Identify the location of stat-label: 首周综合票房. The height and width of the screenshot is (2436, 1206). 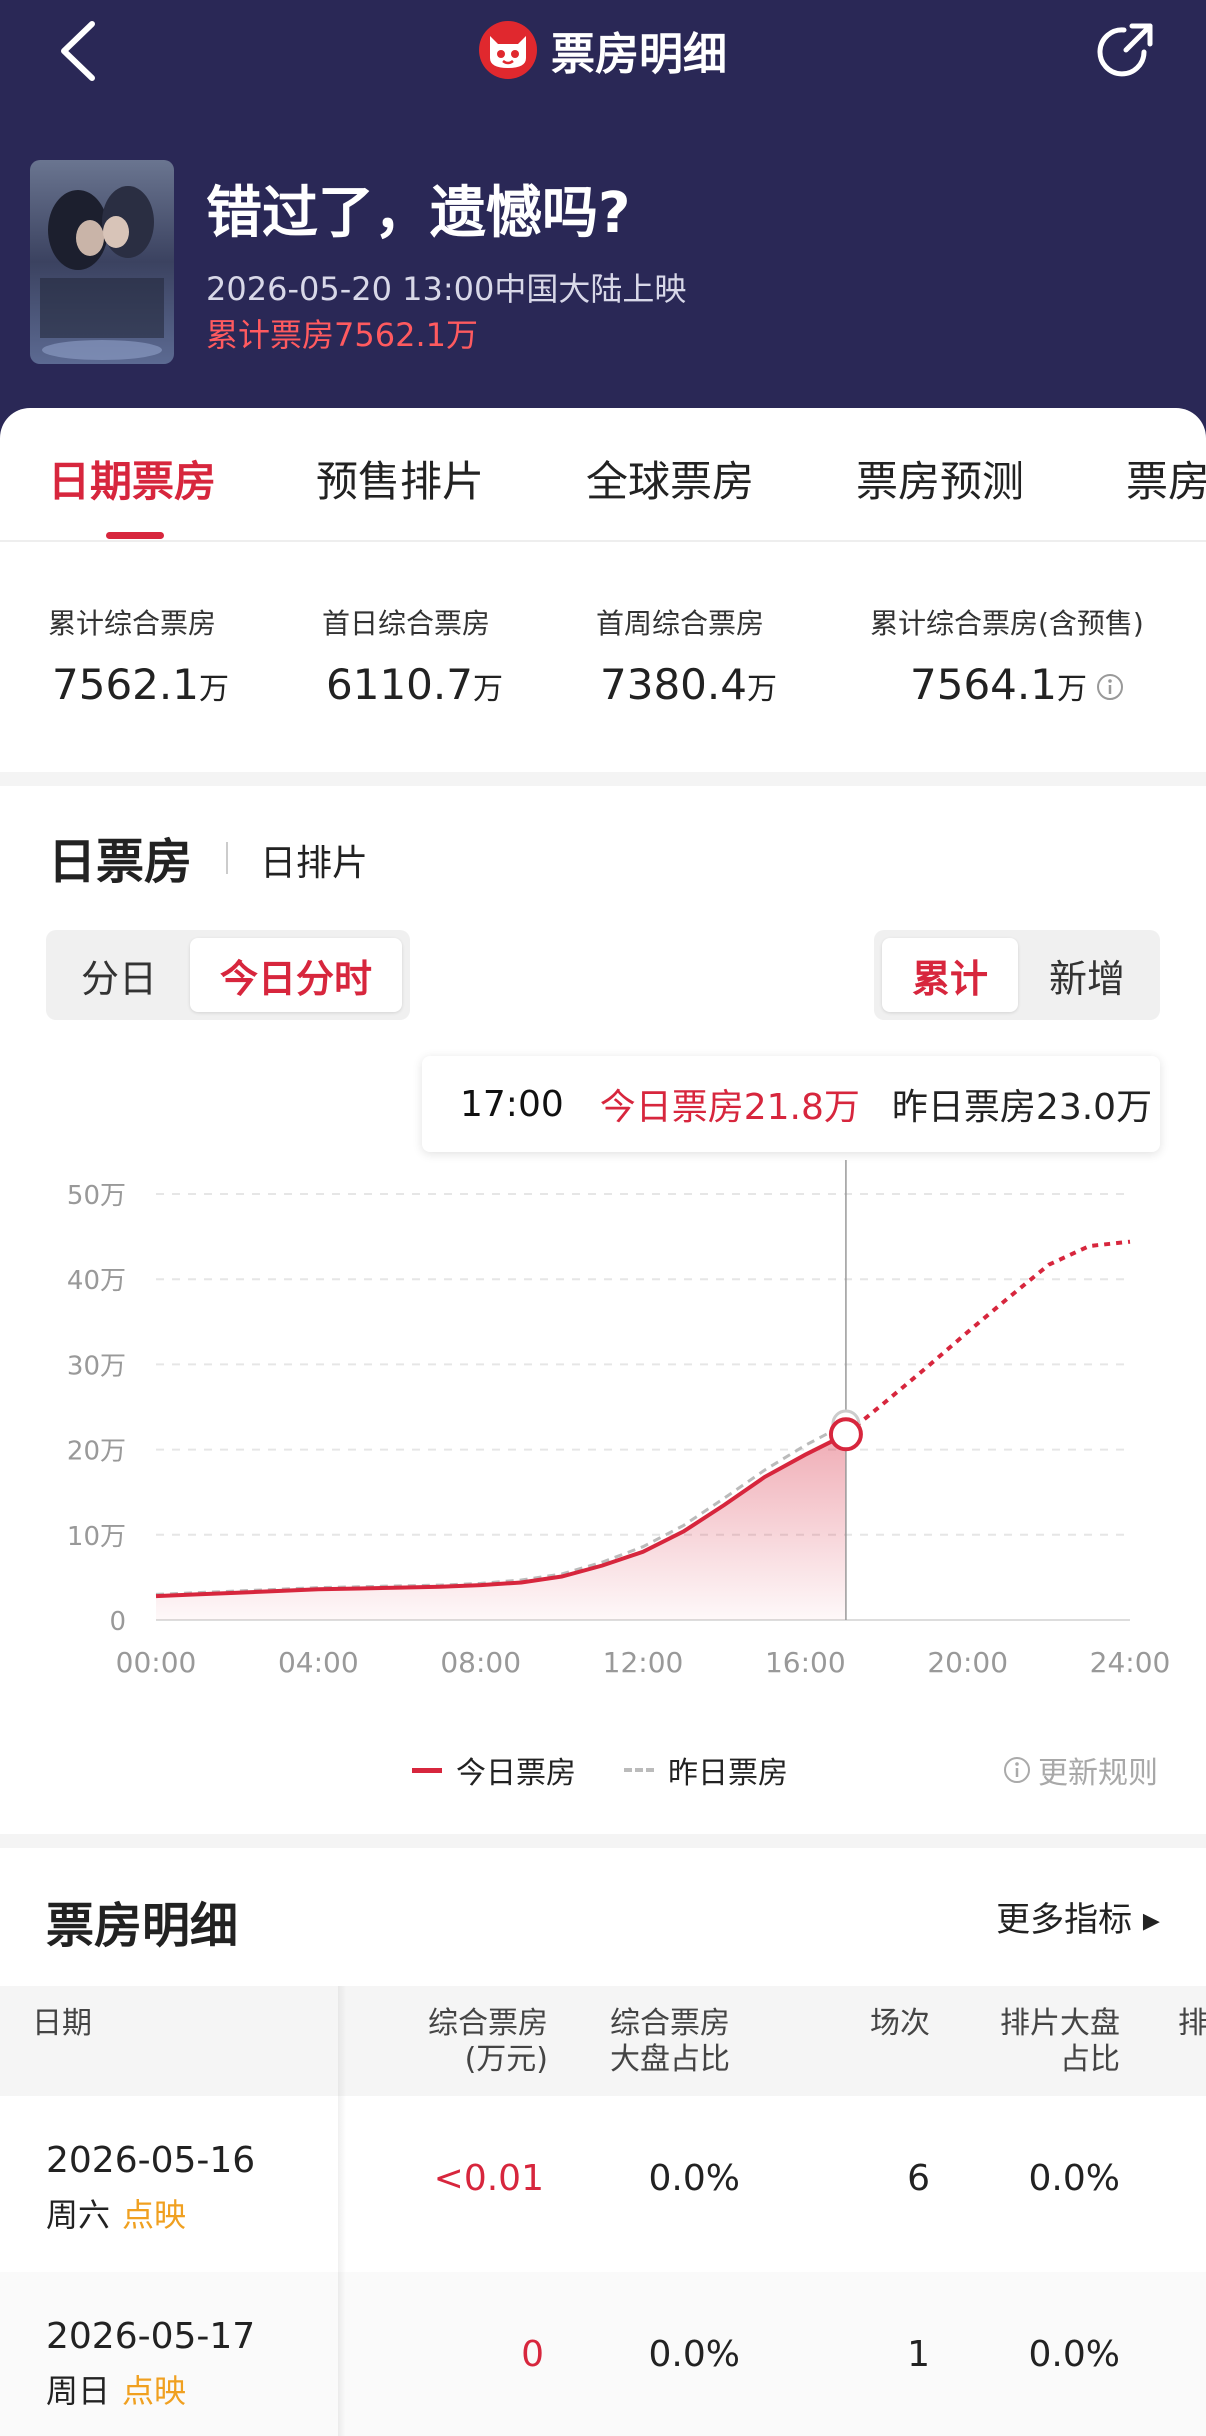
(680, 623).